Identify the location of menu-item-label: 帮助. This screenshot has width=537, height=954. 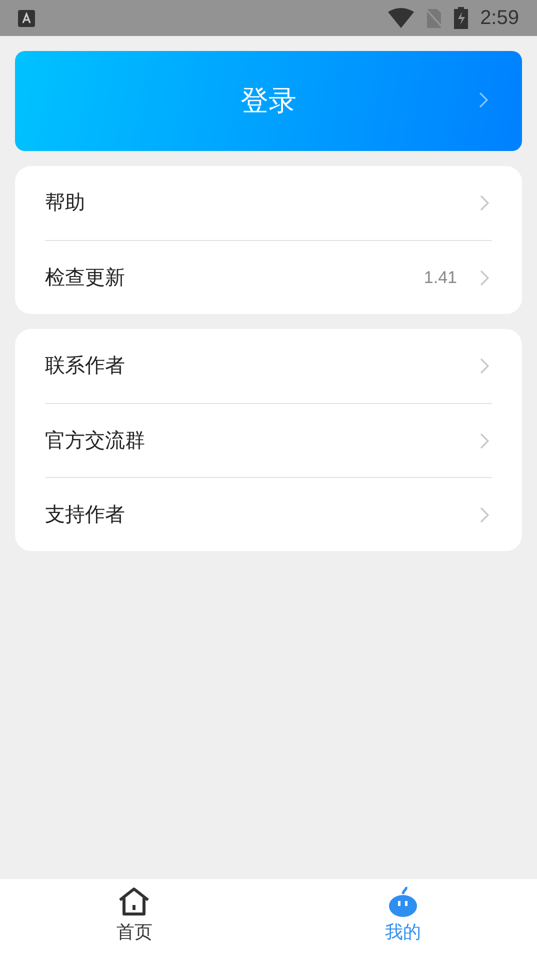
(65, 203).